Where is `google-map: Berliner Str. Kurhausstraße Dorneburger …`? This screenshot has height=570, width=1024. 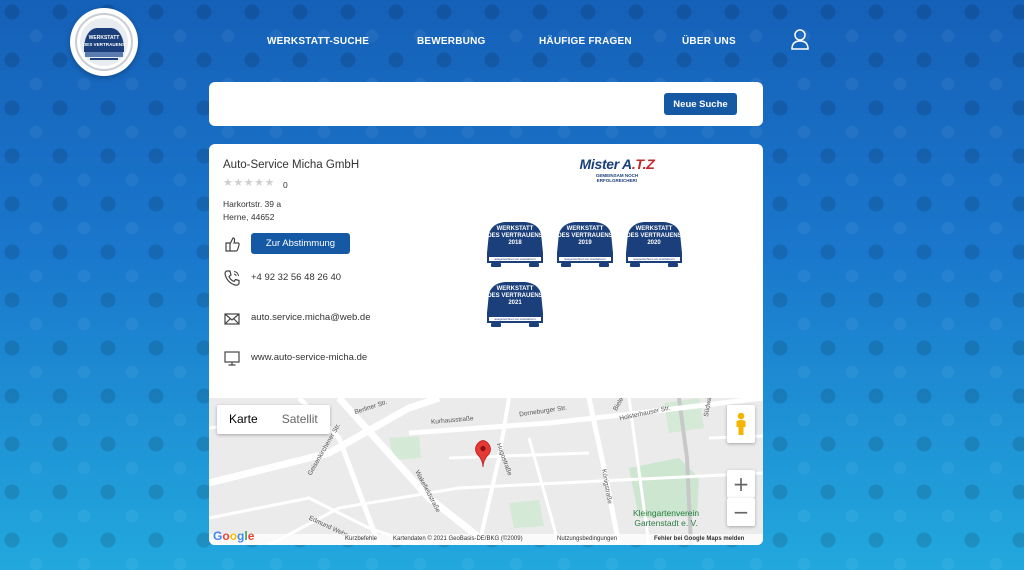
google-map: Berliner Str. Kurhausstraße Dorneburger … is located at coordinates (486, 471).